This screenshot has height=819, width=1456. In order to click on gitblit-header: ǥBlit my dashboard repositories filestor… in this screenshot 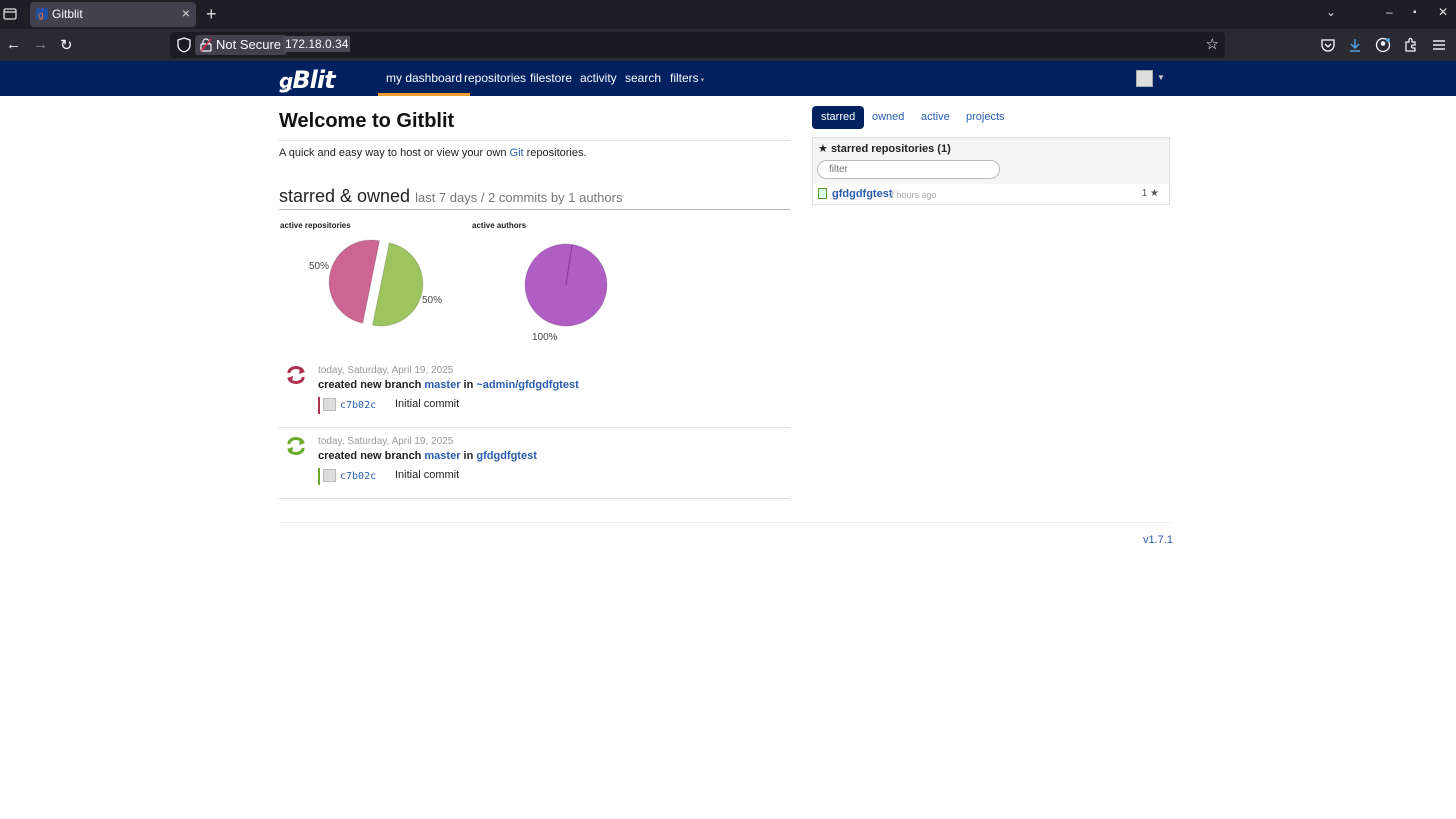, I will do `click(728, 78)`.